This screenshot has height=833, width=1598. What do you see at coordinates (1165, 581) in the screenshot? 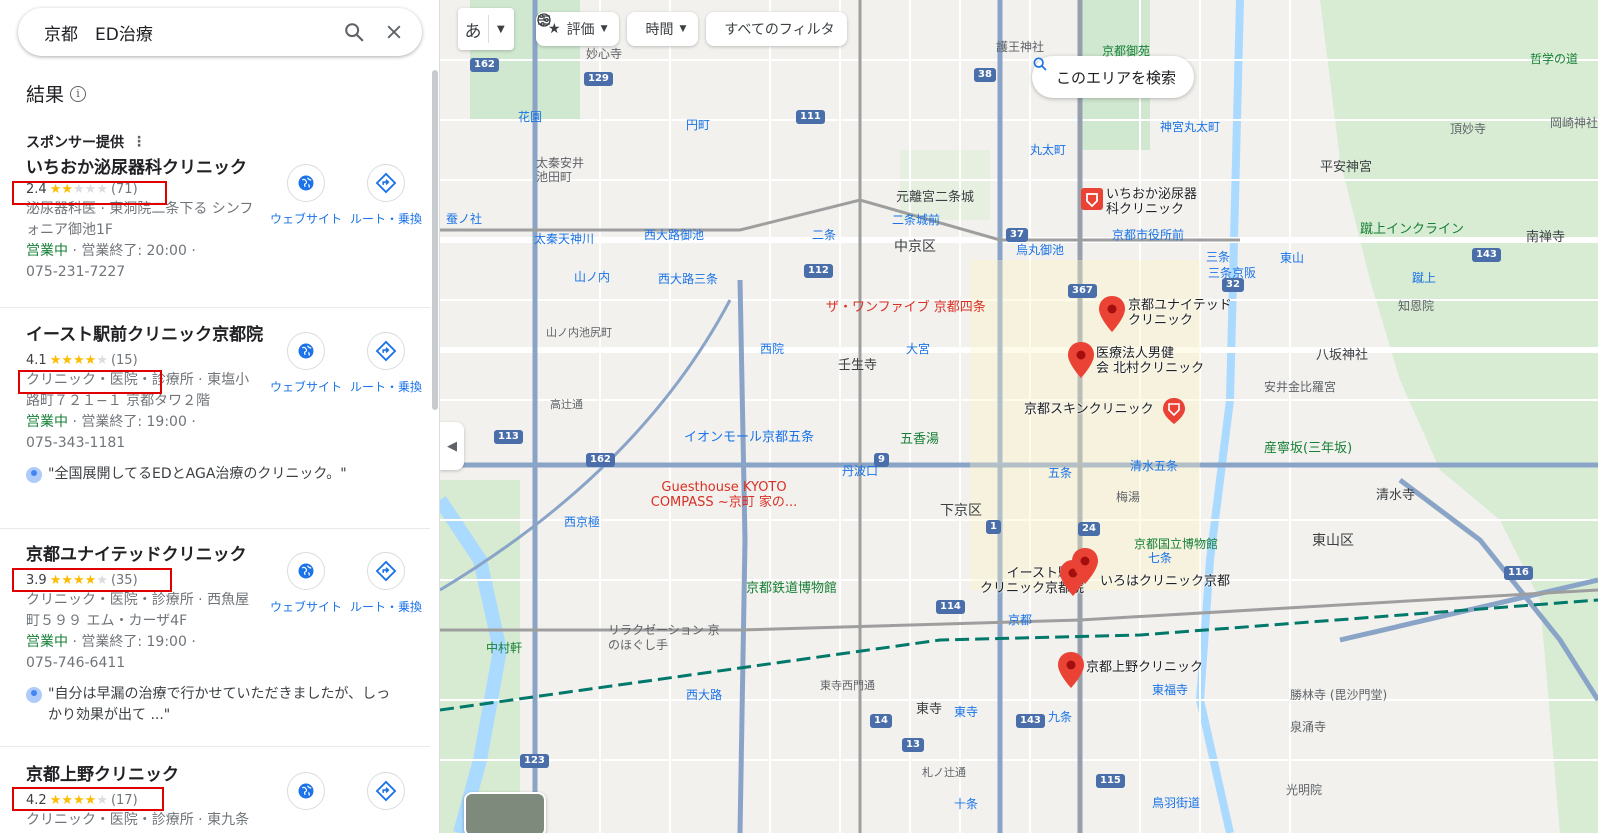
I see `pin-label: いろはクリニック京都` at bounding box center [1165, 581].